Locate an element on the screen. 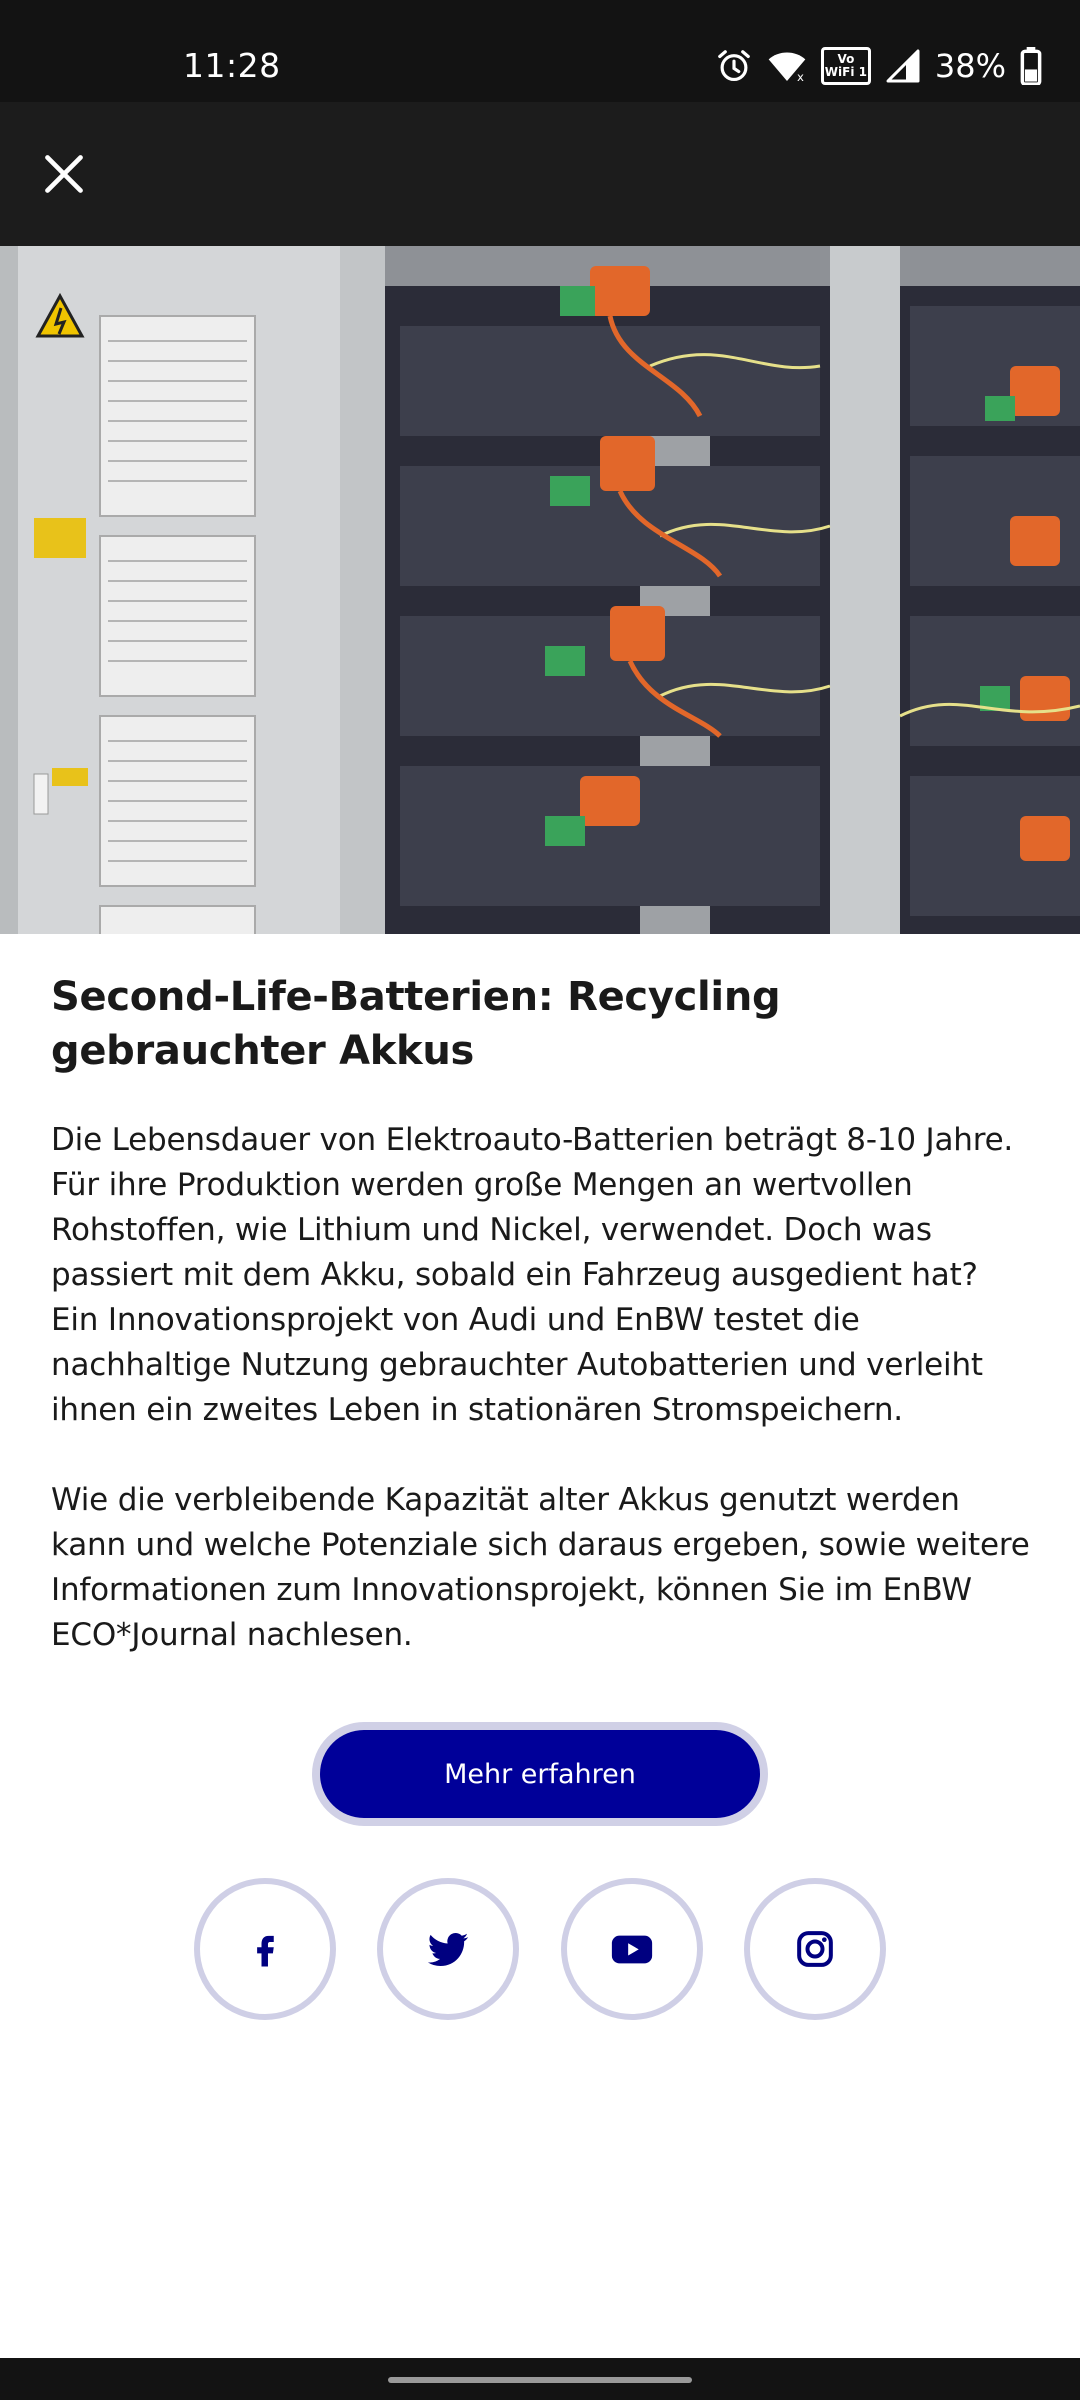  twitter-icon is located at coordinates (448, 1950).